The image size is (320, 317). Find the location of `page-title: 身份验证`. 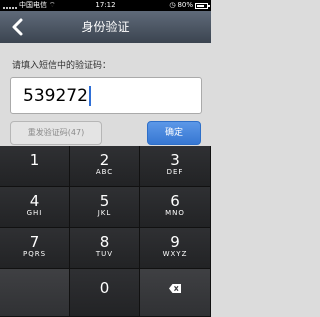

page-title: 身份验证 is located at coordinates (105, 27).